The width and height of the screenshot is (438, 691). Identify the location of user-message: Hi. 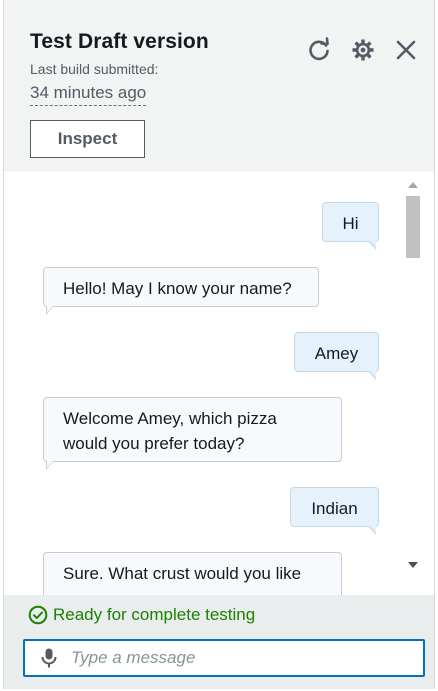
(350, 222).